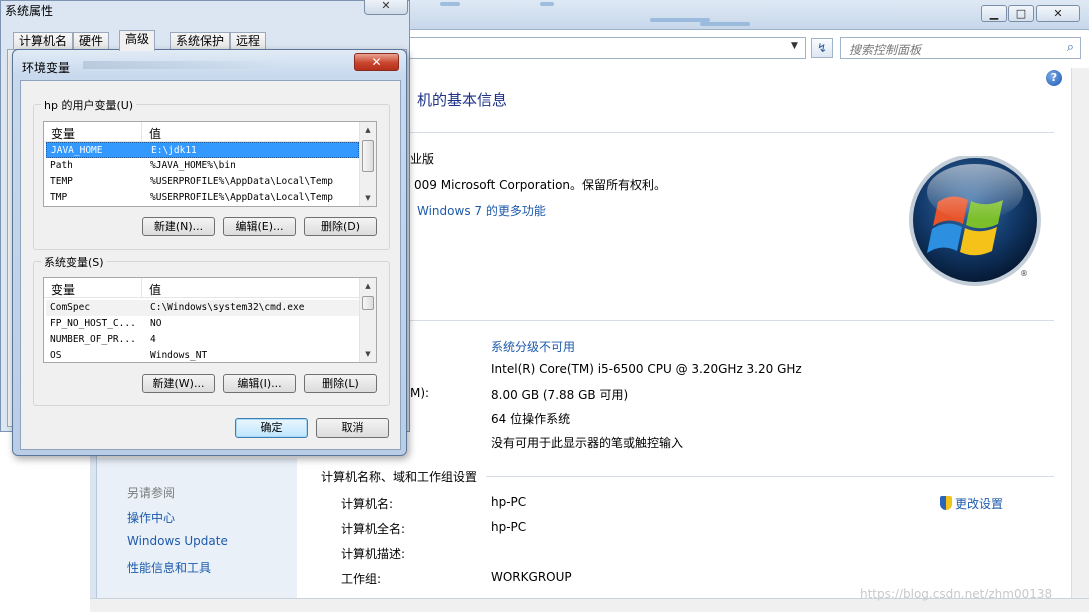 The image size is (1089, 612). What do you see at coordinates (151, 493) in the screenshot?
I see `see-also-heading: 另请参阅` at bounding box center [151, 493].